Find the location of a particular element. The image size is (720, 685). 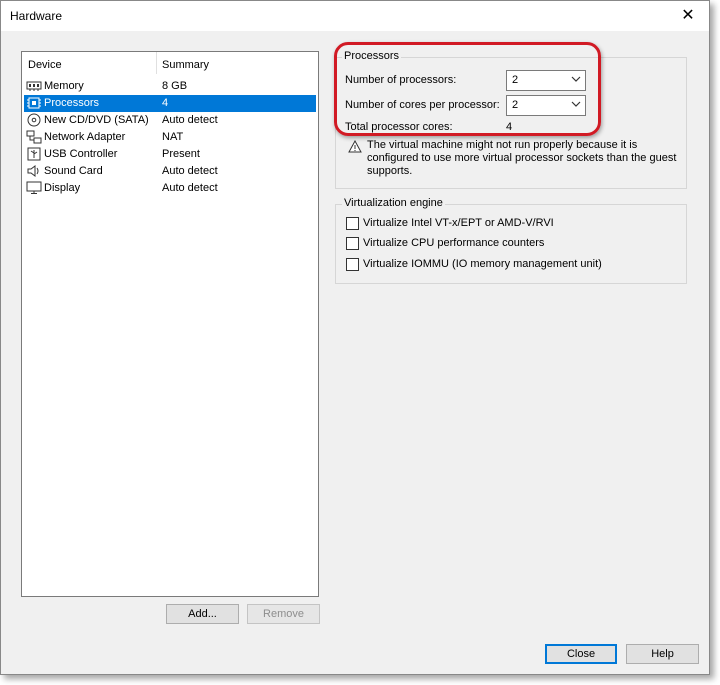

remove-button: Remove is located at coordinates (283, 614).